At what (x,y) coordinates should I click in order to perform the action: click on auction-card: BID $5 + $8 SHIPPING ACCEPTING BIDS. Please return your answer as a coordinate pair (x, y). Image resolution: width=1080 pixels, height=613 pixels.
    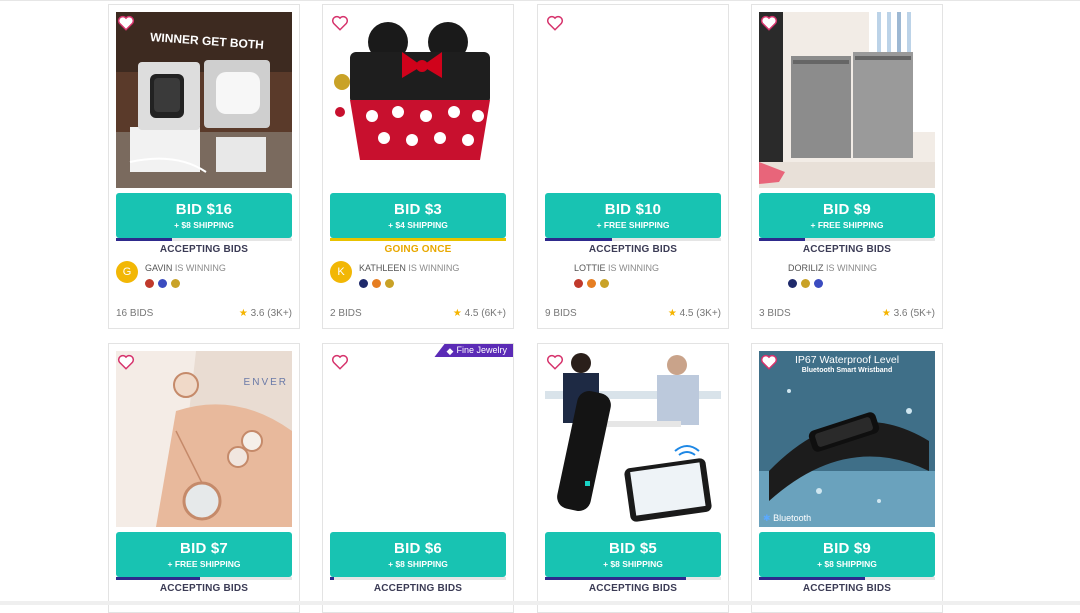
    Looking at the image, I should click on (633, 478).